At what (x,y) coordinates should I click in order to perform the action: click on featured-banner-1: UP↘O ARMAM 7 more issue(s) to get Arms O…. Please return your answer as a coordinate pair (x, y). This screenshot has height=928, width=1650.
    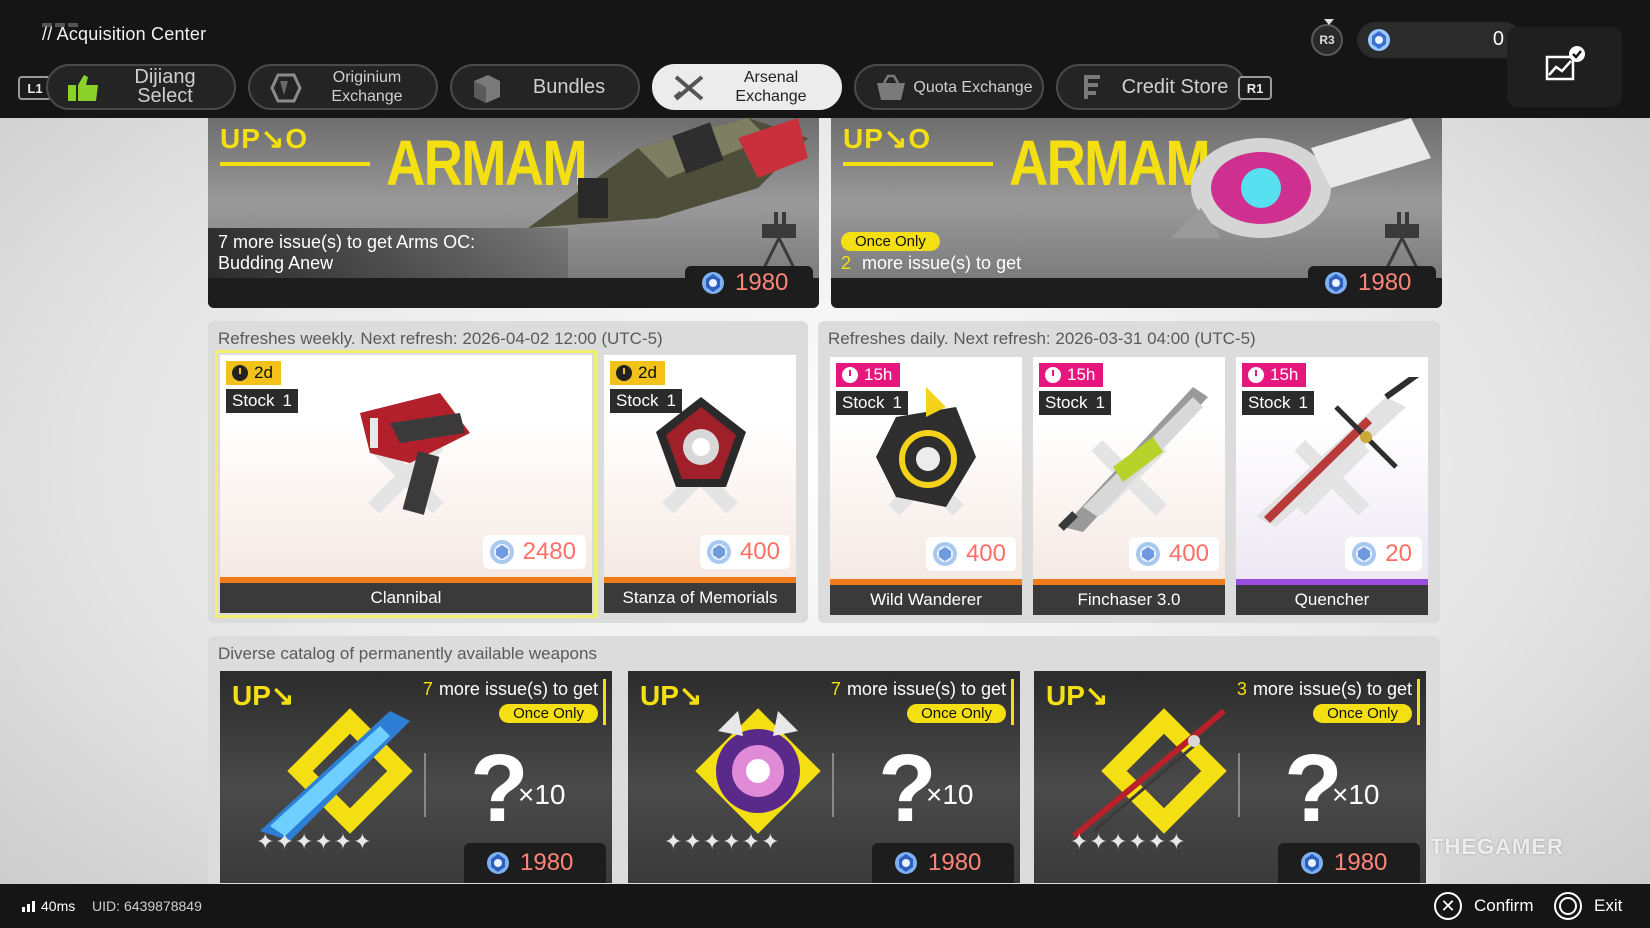
    Looking at the image, I should click on (513, 213).